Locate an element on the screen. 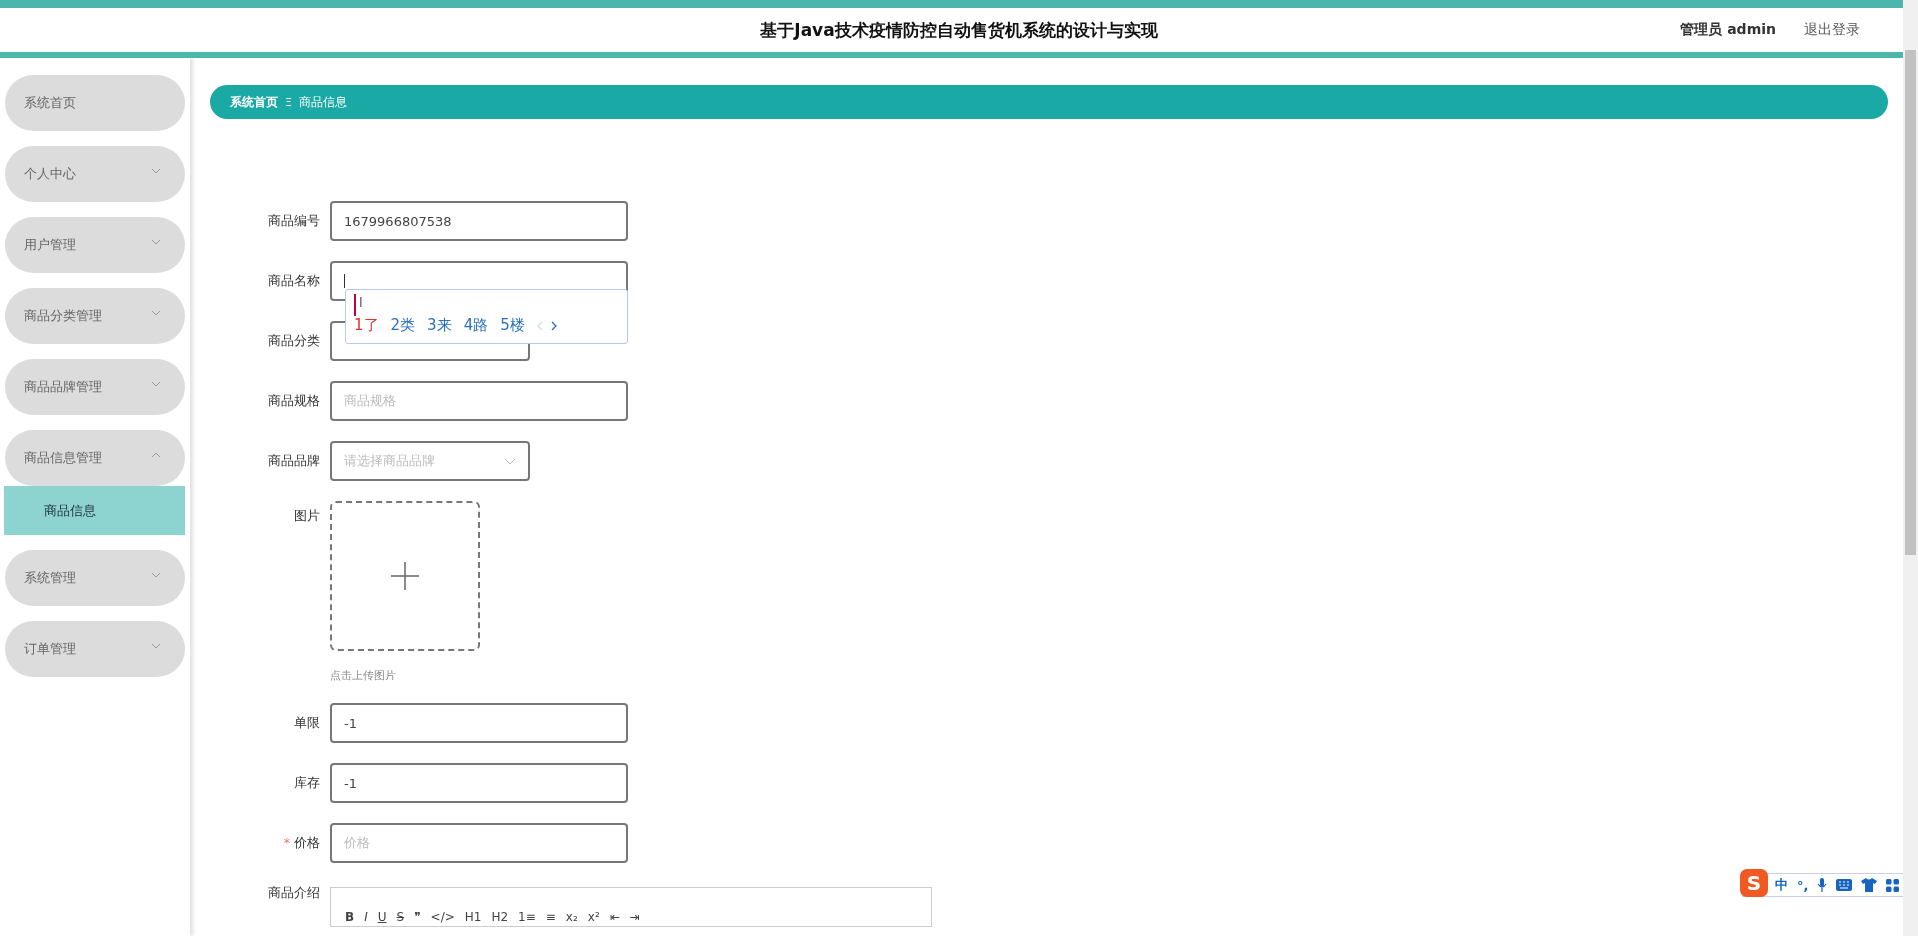  field-label: 商品品牌 is located at coordinates (293, 461).